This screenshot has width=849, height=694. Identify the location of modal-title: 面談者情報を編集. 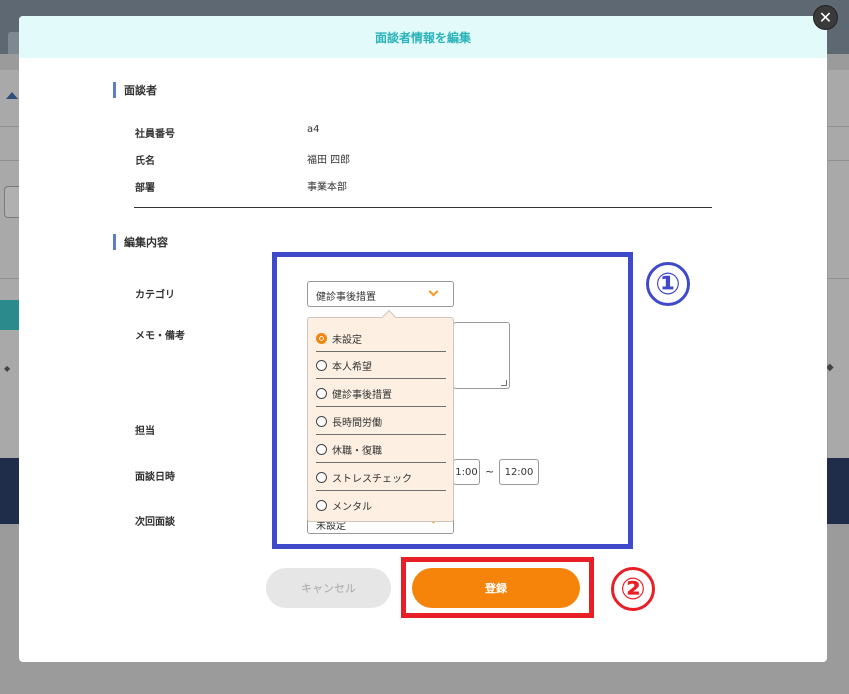
(422, 37).